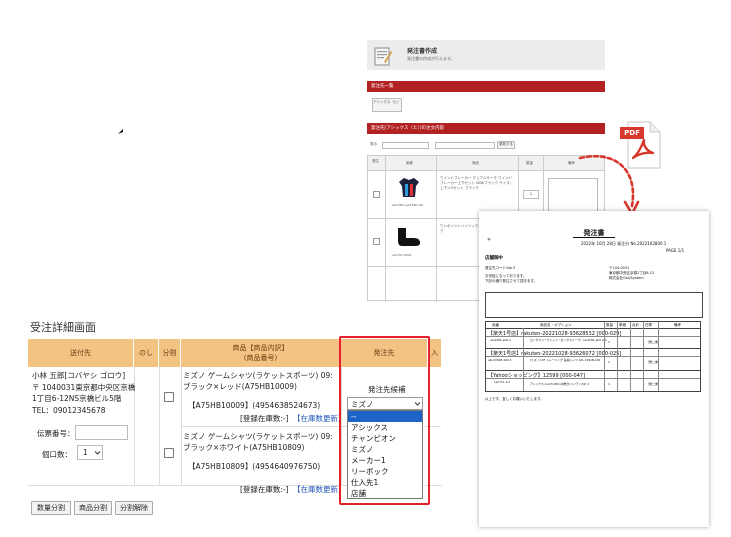 This screenshot has height=537, width=731. Describe the element at coordinates (134, 508) in the screenshot. I see `split-cancel-button: 分割解除` at that location.